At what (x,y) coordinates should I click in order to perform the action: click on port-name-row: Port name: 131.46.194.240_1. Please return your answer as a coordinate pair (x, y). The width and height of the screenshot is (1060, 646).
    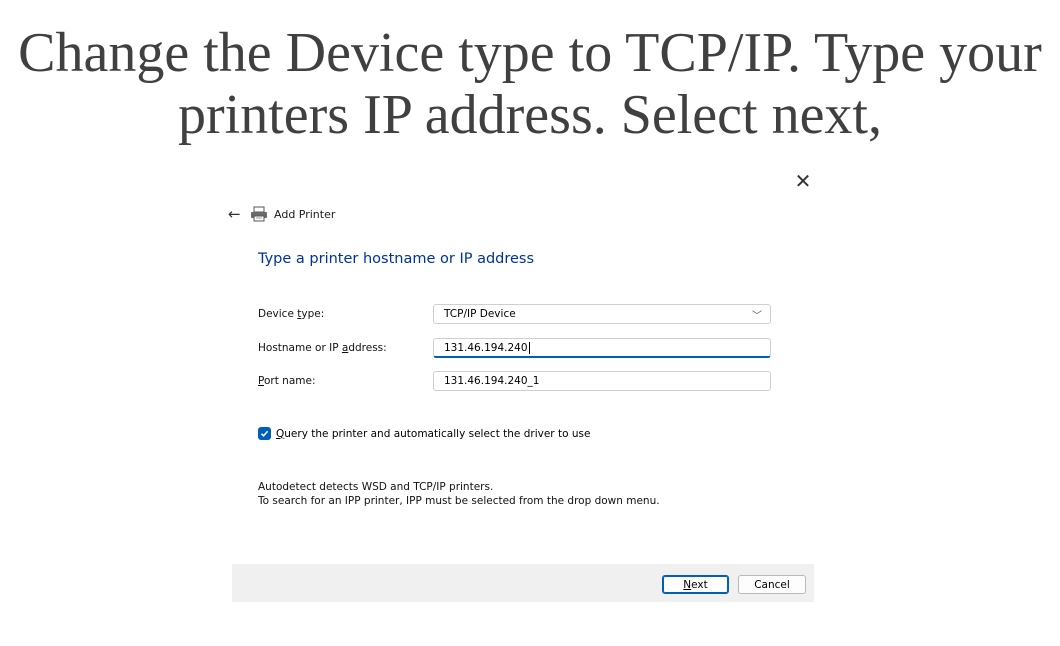
    Looking at the image, I should click on (514, 381).